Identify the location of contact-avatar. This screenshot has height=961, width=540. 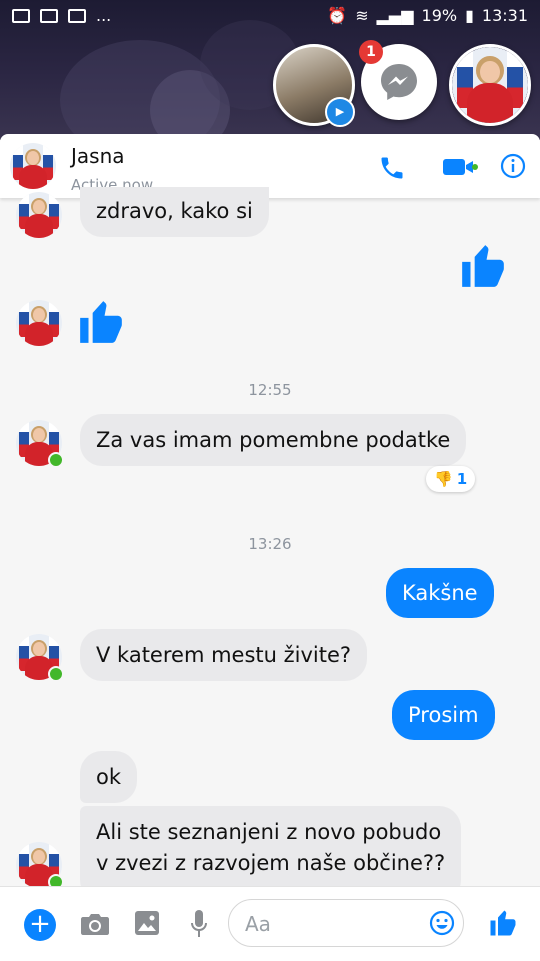
(33, 166).